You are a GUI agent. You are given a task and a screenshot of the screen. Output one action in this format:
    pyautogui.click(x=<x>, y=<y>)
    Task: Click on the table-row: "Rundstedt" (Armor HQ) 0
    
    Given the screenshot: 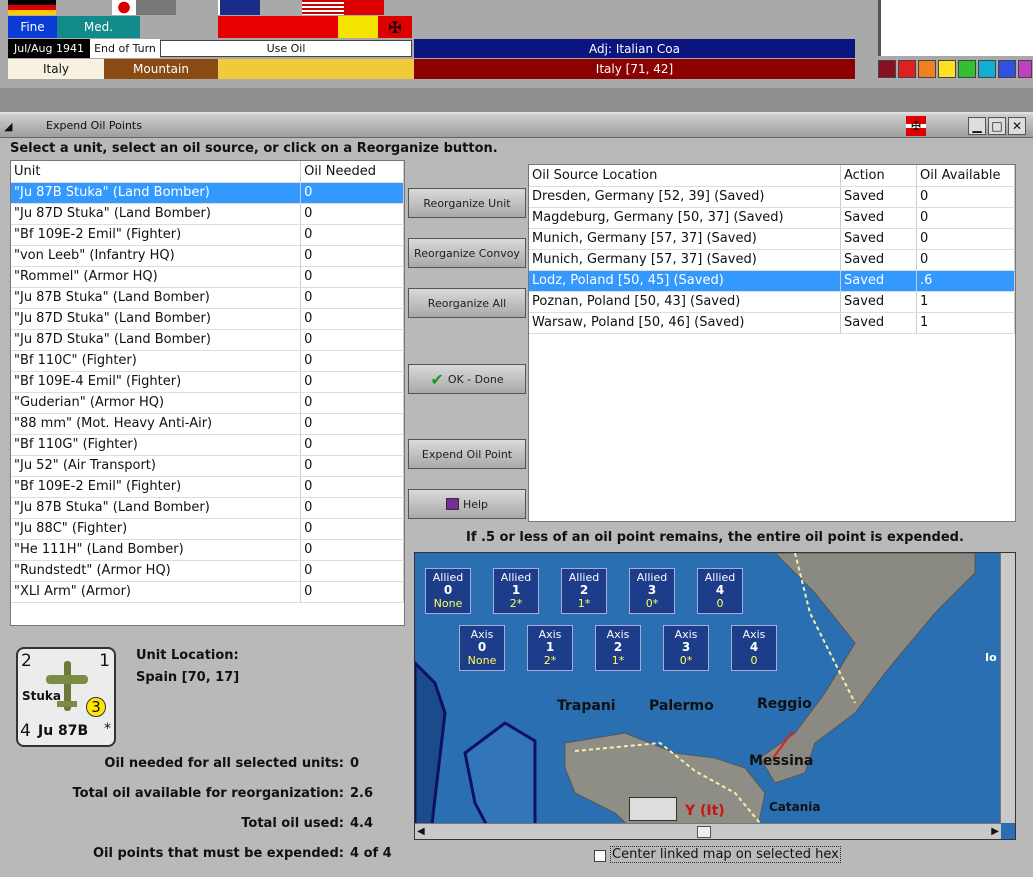 What is the action you would take?
    pyautogui.click(x=207, y=571)
    